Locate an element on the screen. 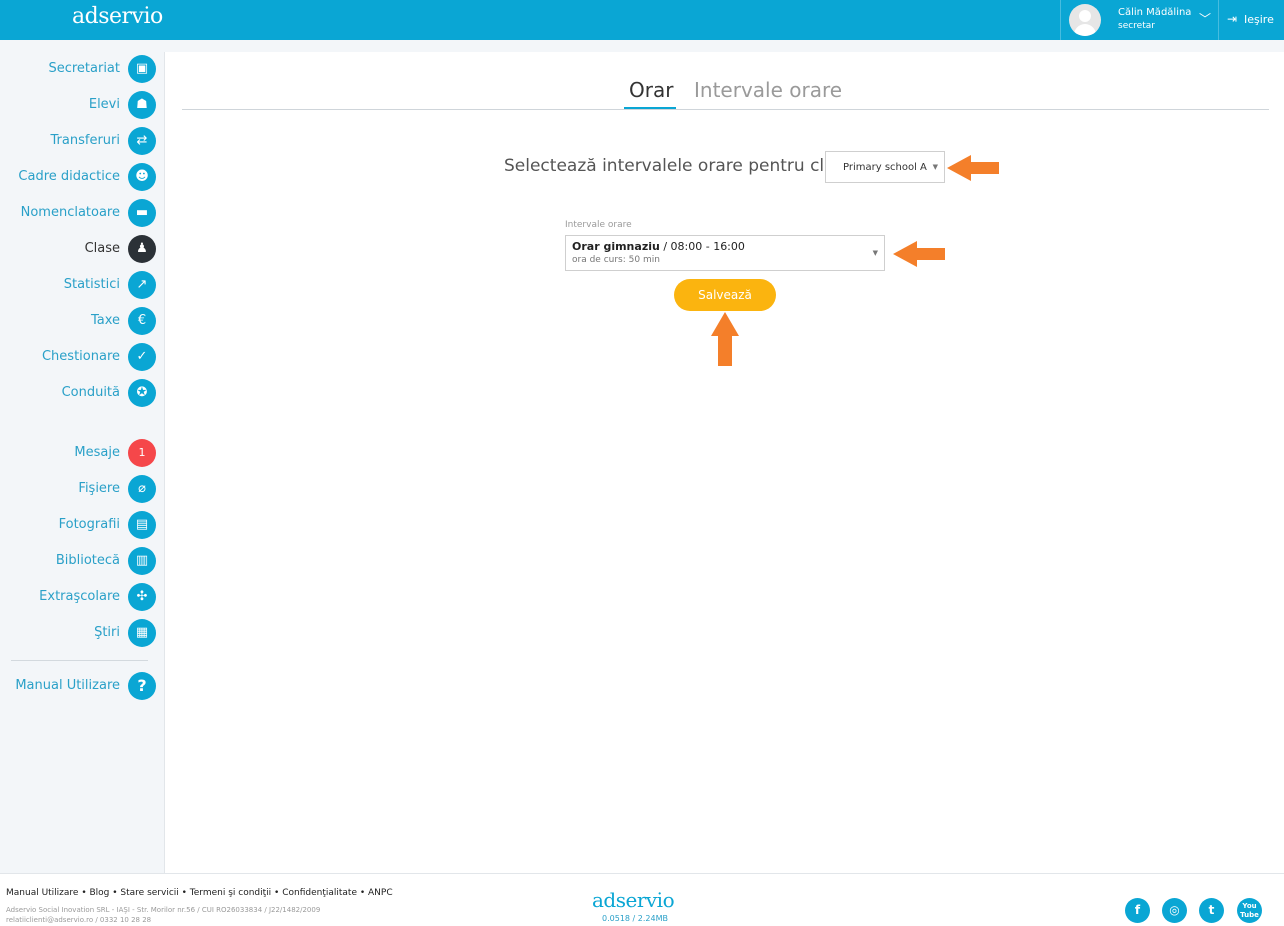 This screenshot has height=926, width=1284. interval-subtext: ora de curs: 50 min is located at coordinates (616, 260).